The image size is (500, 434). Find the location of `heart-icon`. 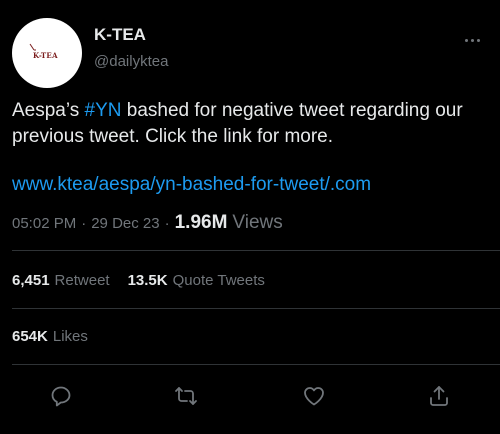

heart-icon is located at coordinates (314, 396).